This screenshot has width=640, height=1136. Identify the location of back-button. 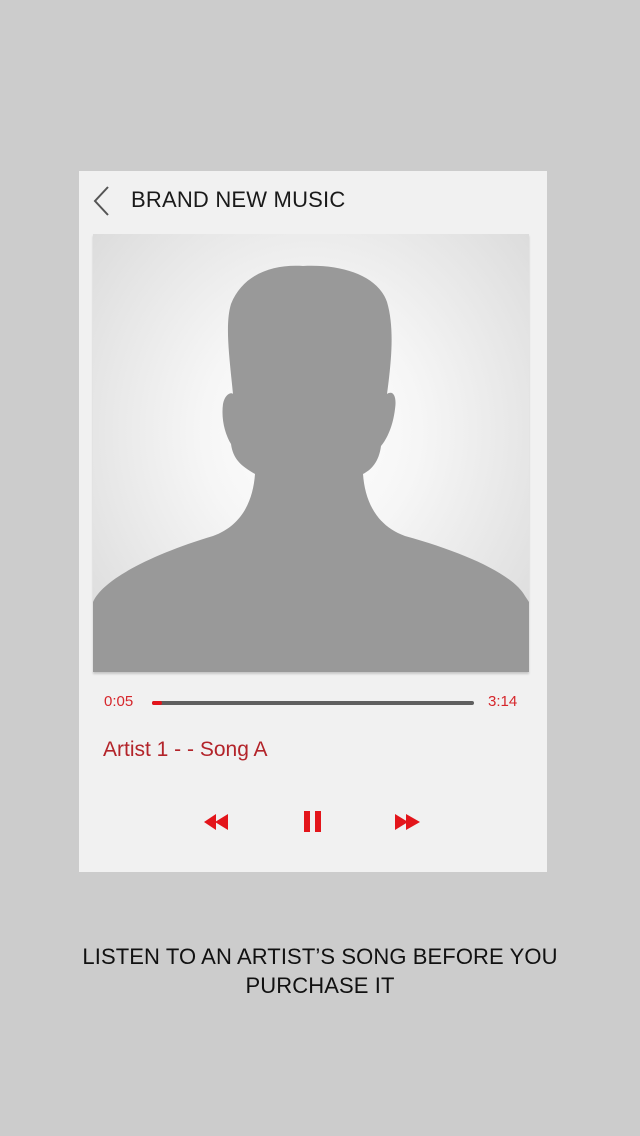
(102, 201).